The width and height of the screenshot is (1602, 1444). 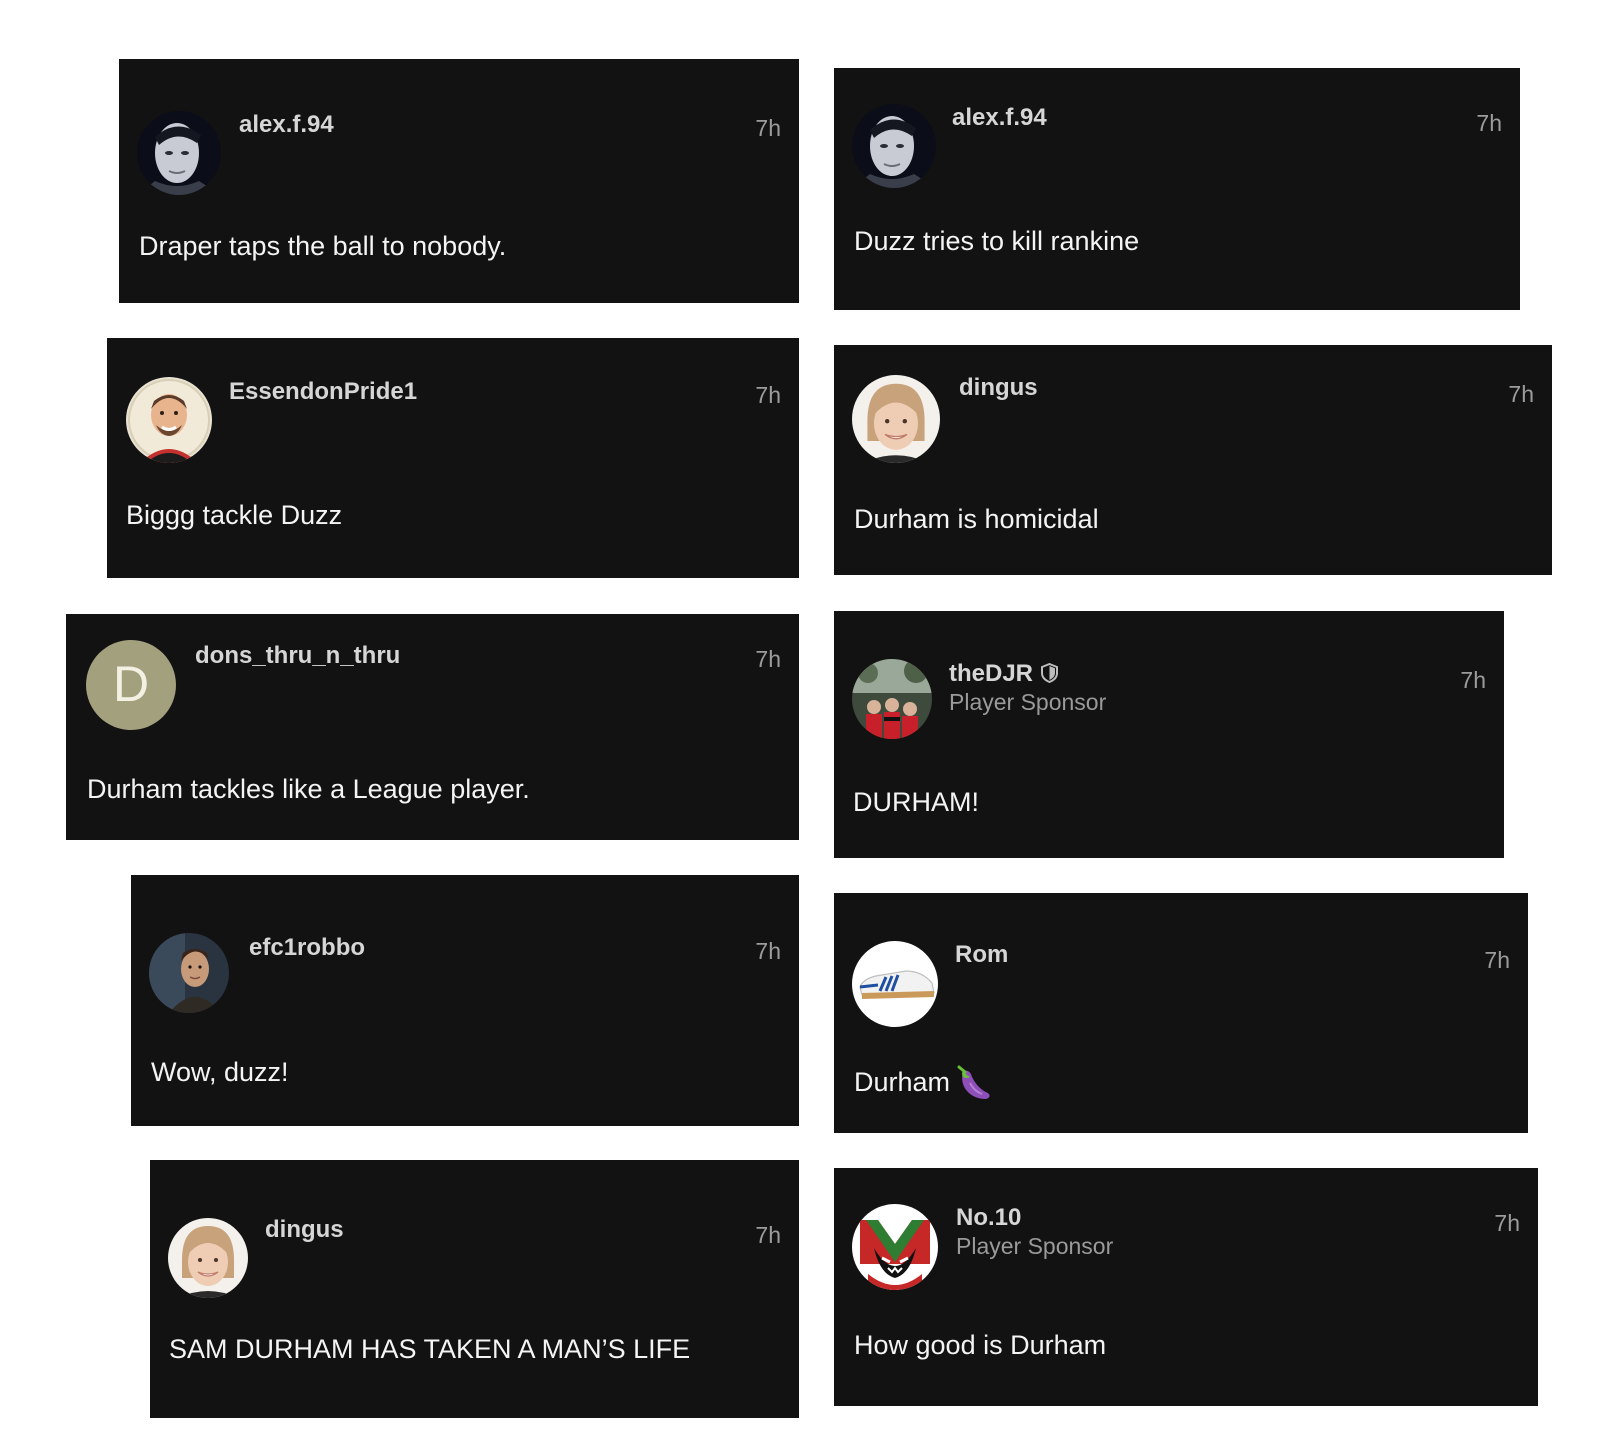 I want to click on comment-text: Wow, duzz!, so click(x=220, y=1072).